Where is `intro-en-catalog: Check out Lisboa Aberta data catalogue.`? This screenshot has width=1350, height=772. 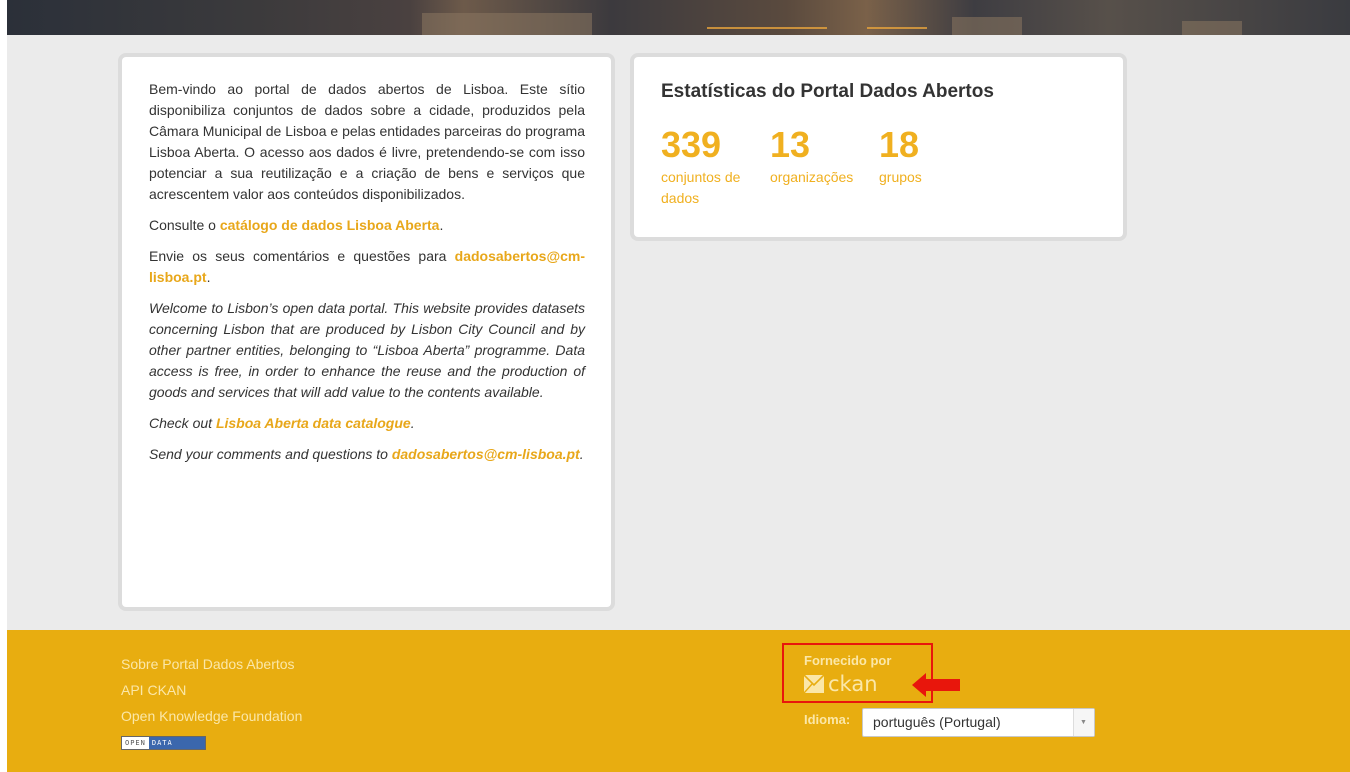
intro-en-catalog: Check out Lisboa Aberta data catalogue. is located at coordinates (282, 423).